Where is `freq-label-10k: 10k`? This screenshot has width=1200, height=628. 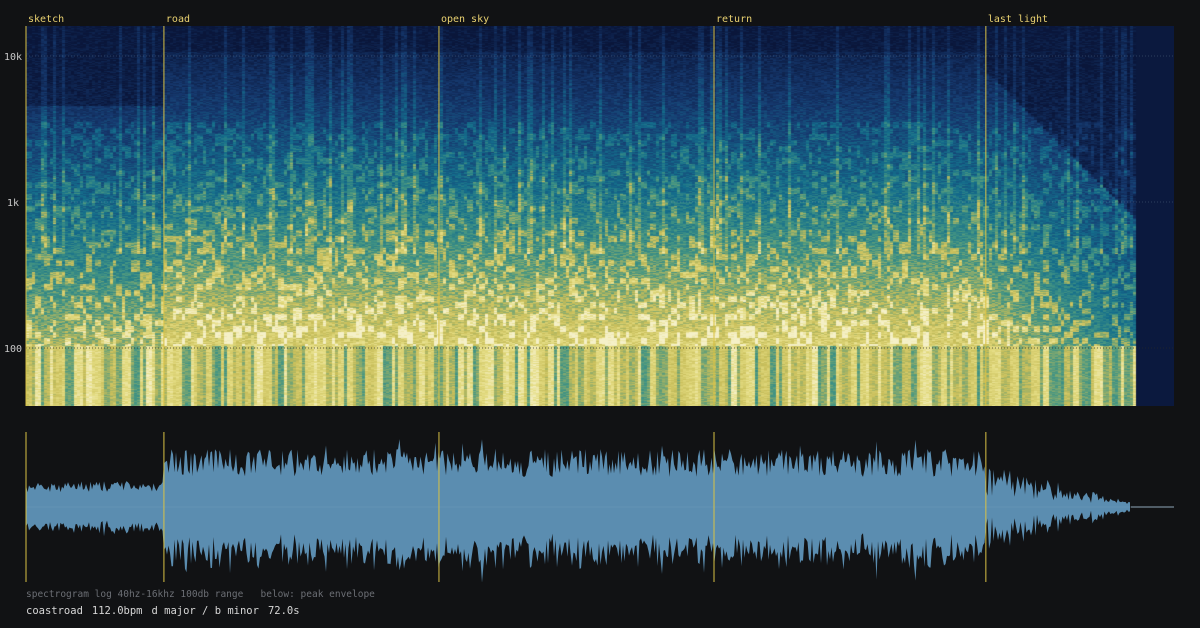
freq-label-10k: 10k is located at coordinates (13, 57).